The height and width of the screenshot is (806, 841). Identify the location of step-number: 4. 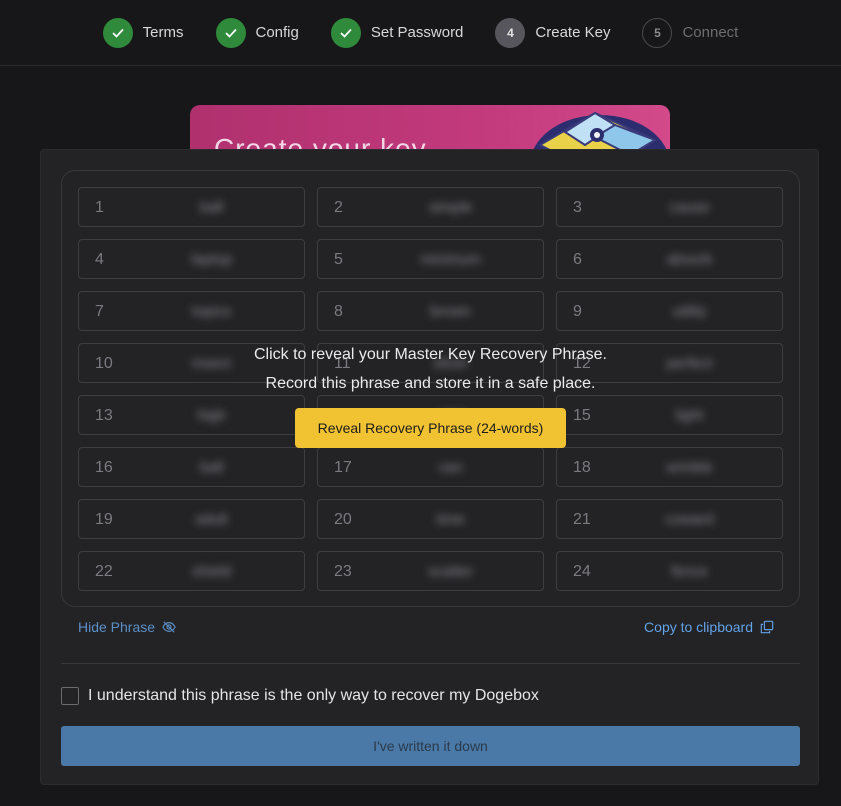
(510, 32).